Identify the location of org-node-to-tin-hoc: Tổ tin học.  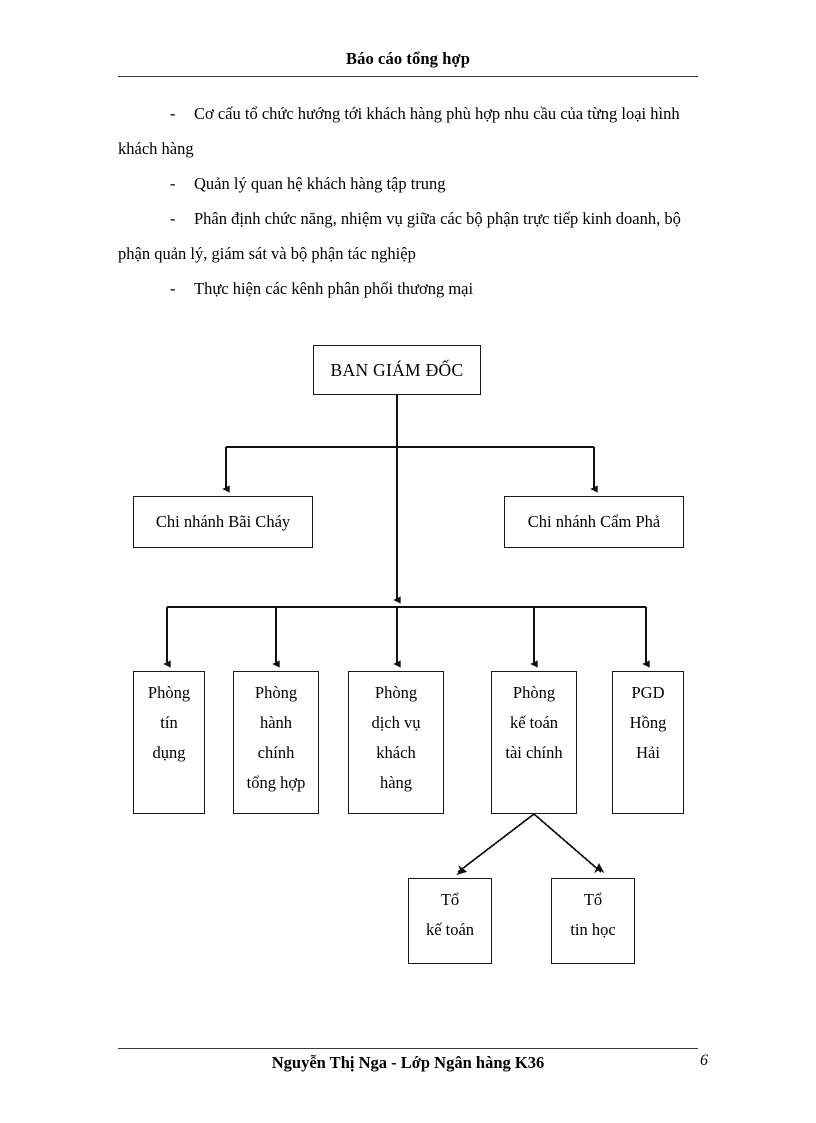
(593, 921).